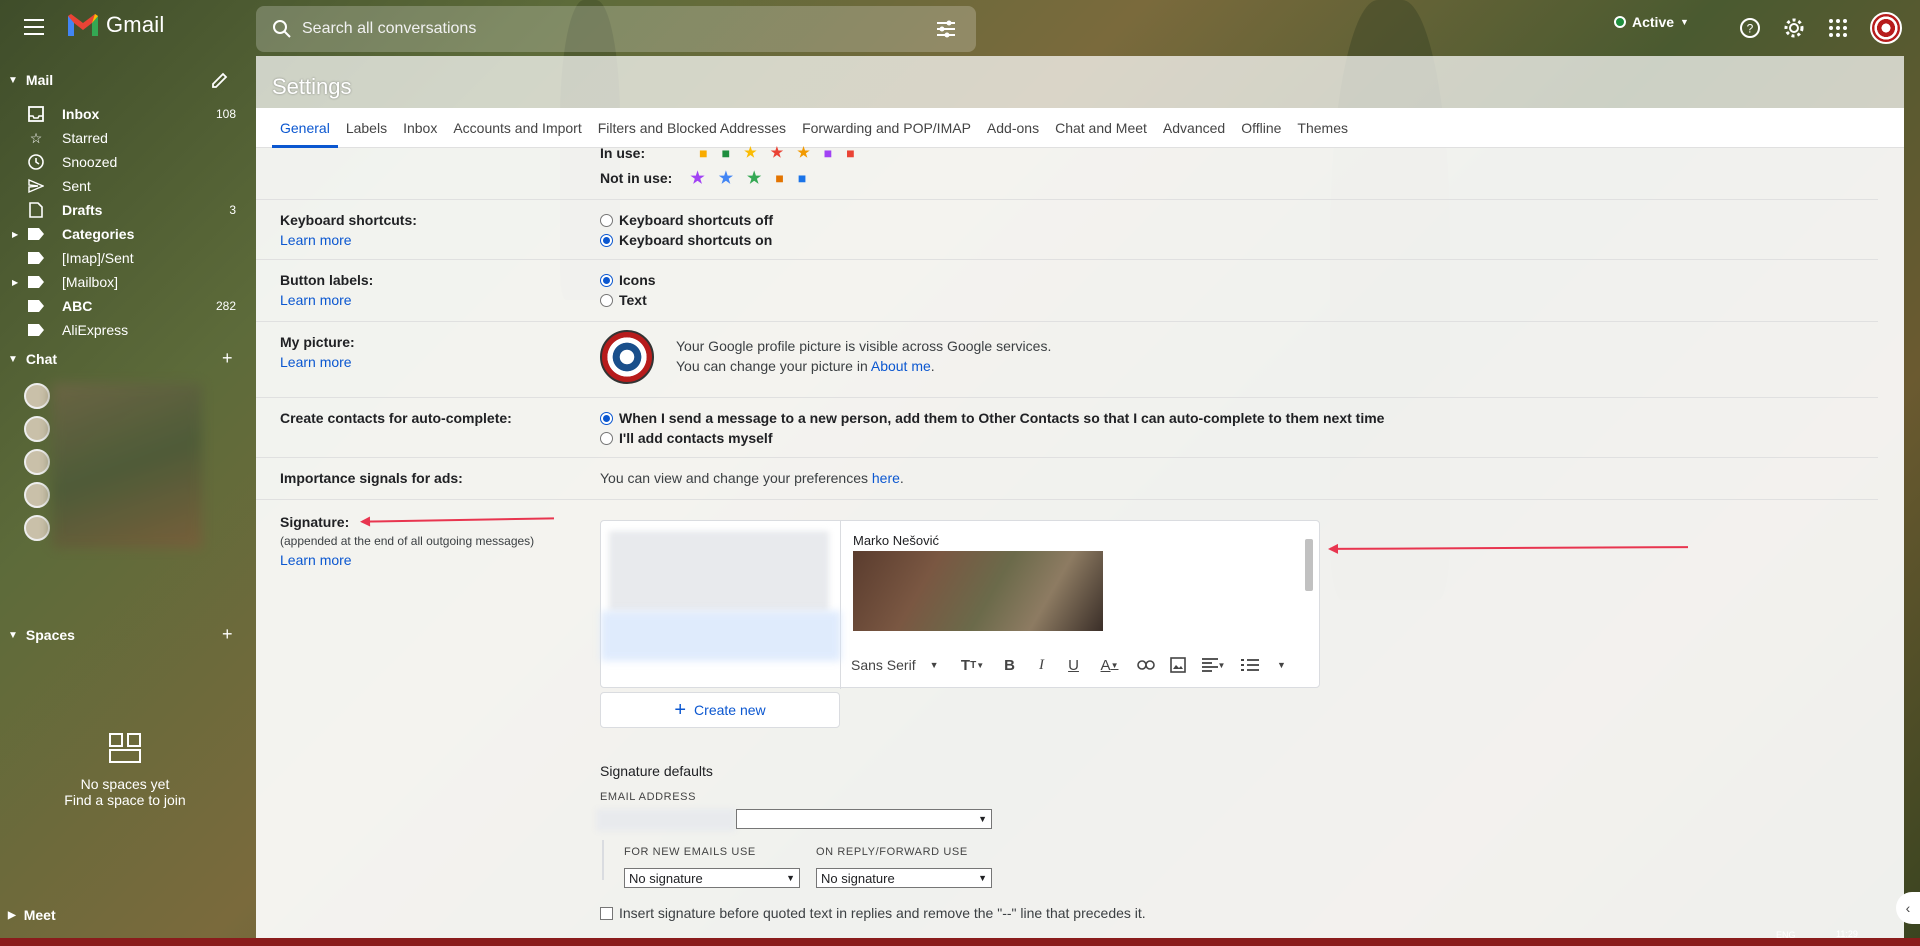  What do you see at coordinates (901, 366) in the screenshot?
I see `about-me-link: About me` at bounding box center [901, 366].